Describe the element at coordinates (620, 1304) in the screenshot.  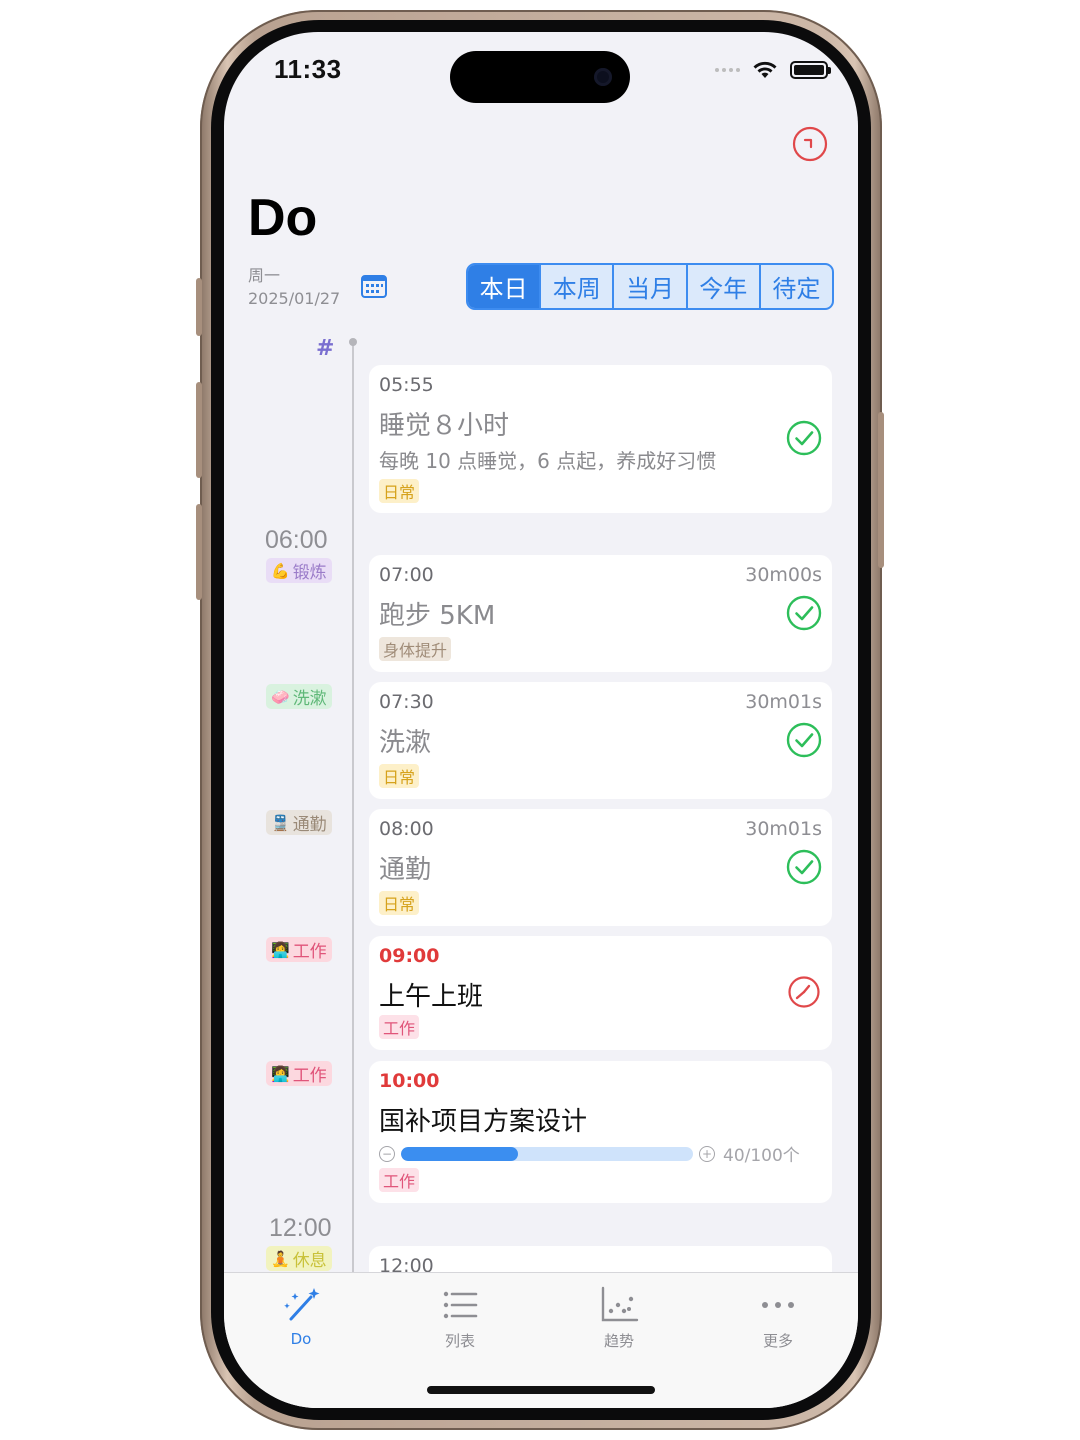
I see `scatter-chart-icon` at that location.